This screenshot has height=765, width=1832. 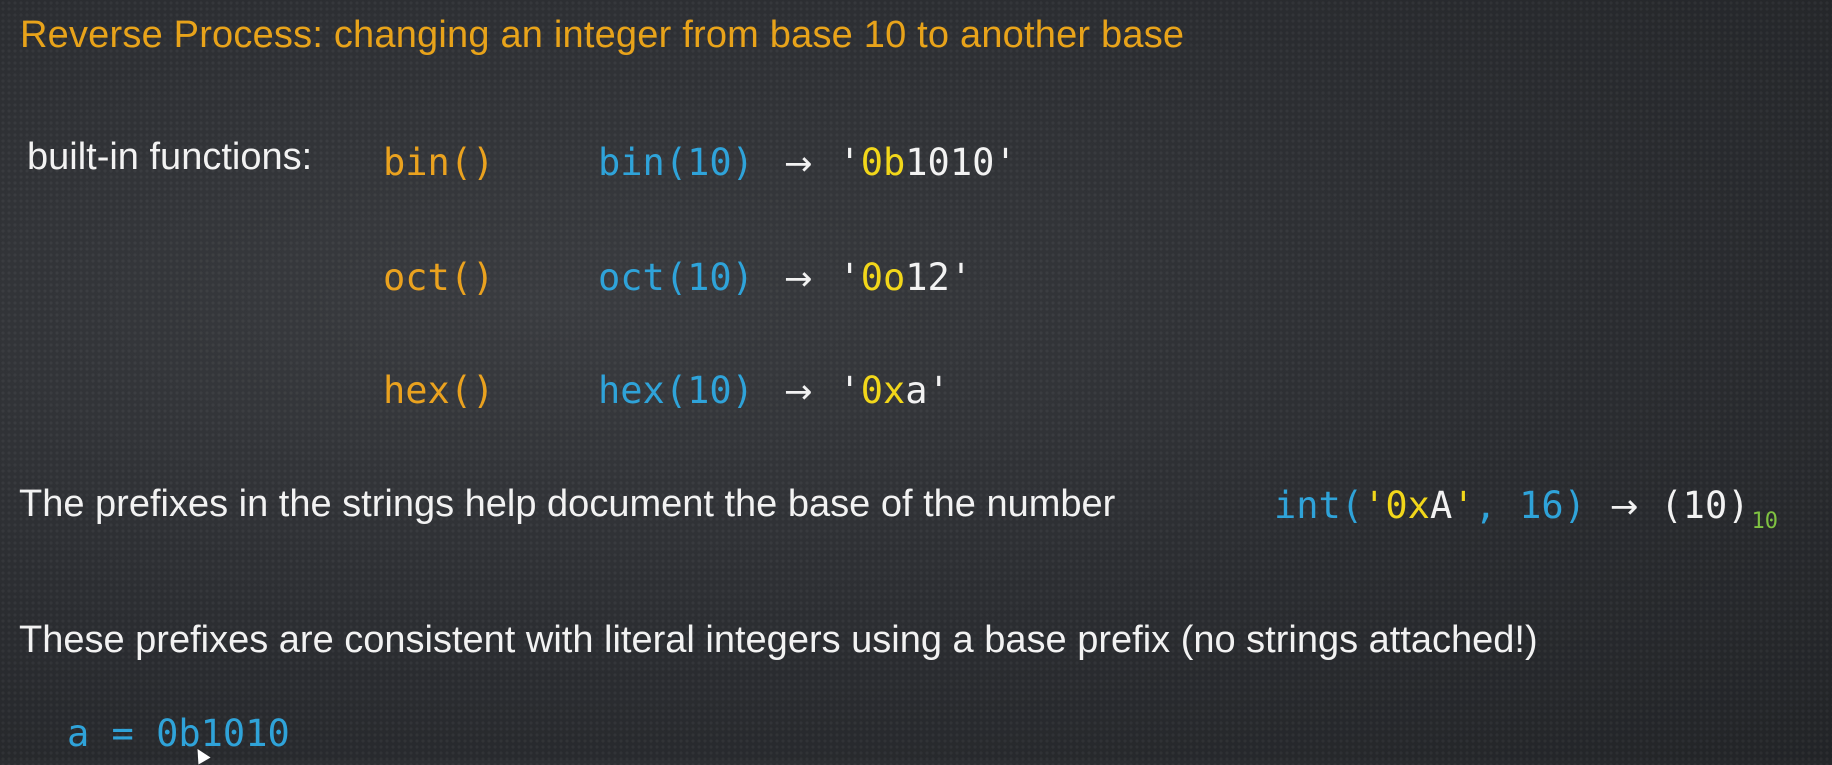 I want to click on literal-code: a = 0b1010, so click(x=178, y=733).